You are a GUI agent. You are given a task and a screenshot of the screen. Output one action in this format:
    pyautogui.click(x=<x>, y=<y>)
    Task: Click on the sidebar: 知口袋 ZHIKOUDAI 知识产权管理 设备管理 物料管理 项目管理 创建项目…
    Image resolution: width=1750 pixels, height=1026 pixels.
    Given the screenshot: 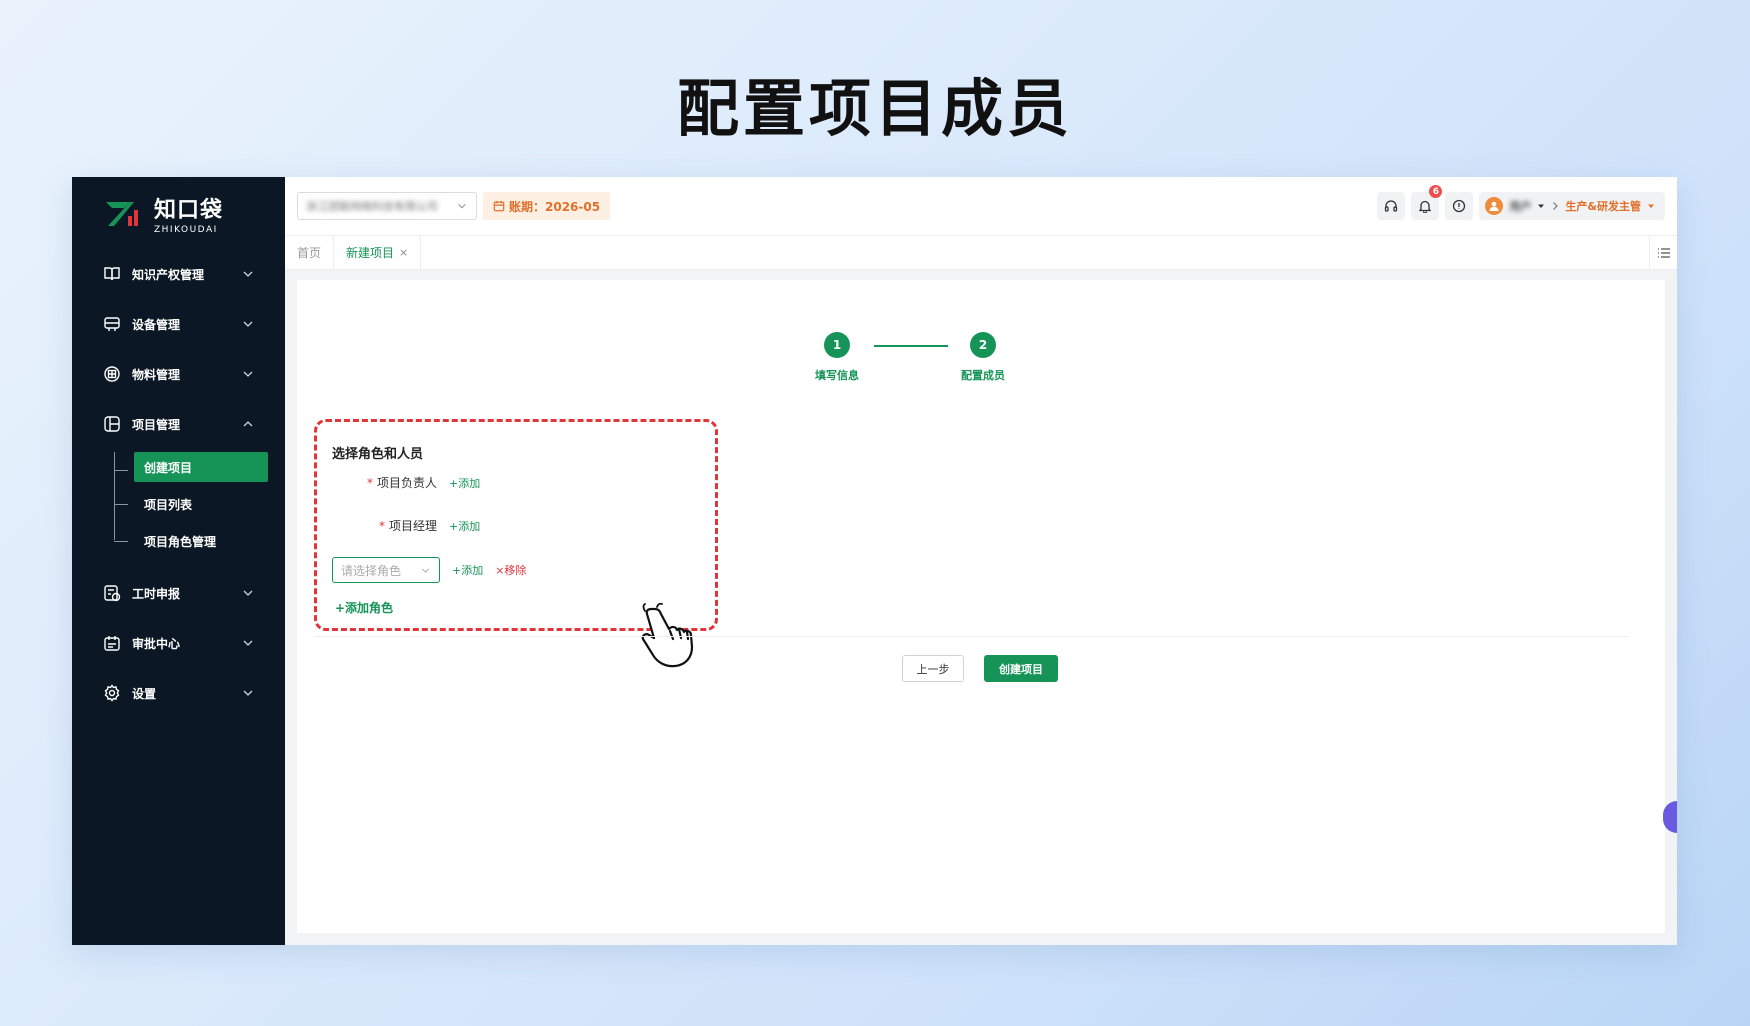 What is the action you would take?
    pyautogui.click(x=178, y=561)
    